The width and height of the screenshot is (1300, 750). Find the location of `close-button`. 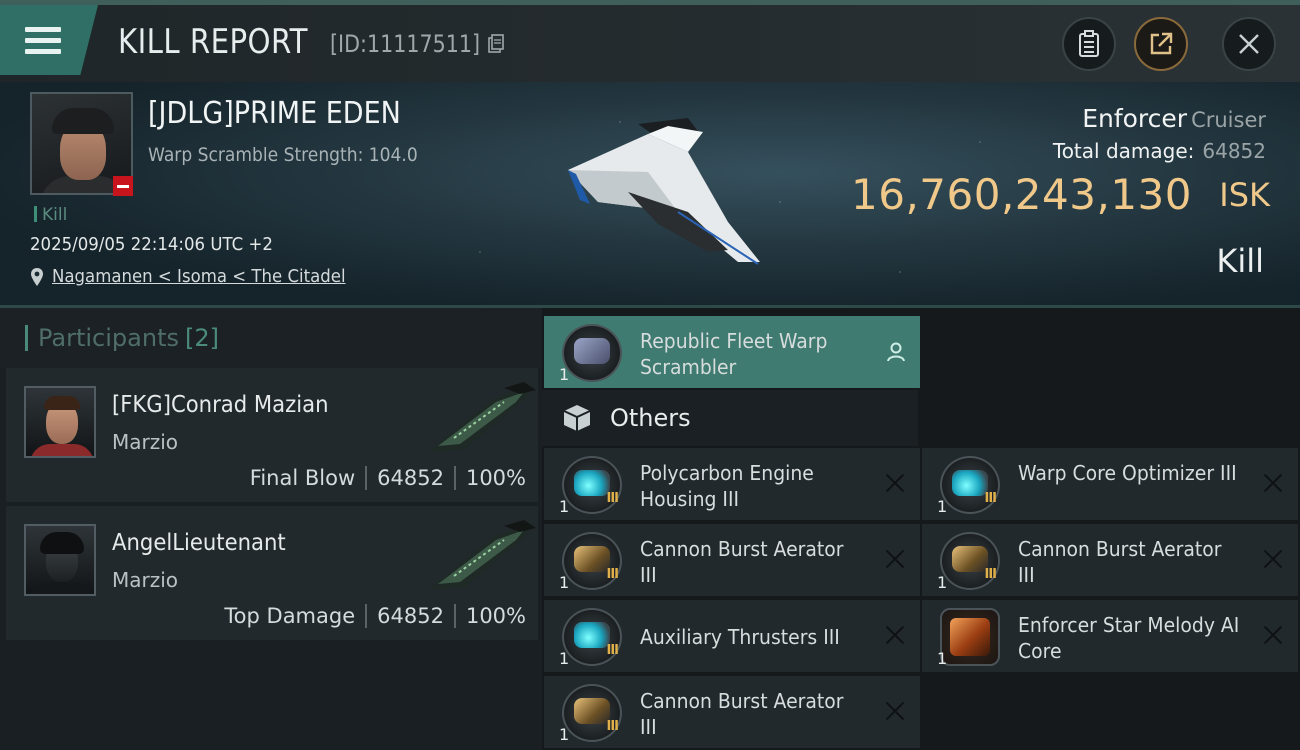

close-button is located at coordinates (1249, 44).